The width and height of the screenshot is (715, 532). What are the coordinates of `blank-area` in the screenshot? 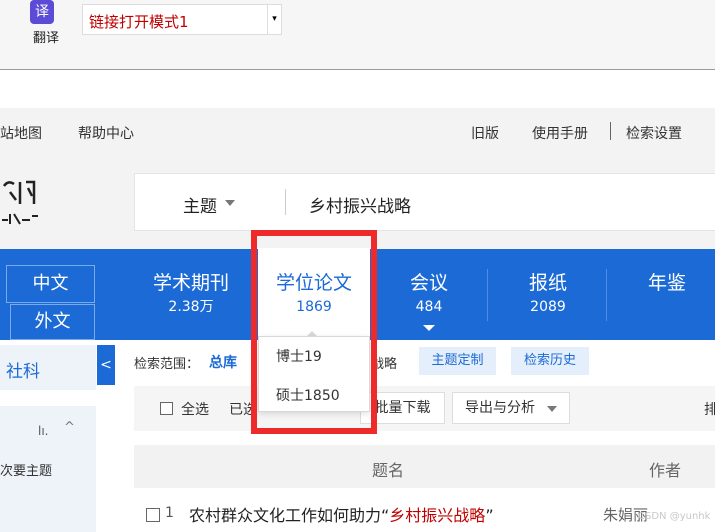 It's located at (357, 89).